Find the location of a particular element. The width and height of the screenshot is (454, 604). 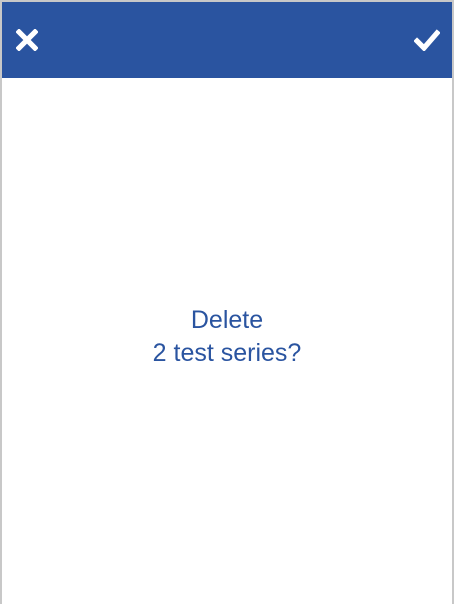

dialog-header-bar is located at coordinates (227, 40).